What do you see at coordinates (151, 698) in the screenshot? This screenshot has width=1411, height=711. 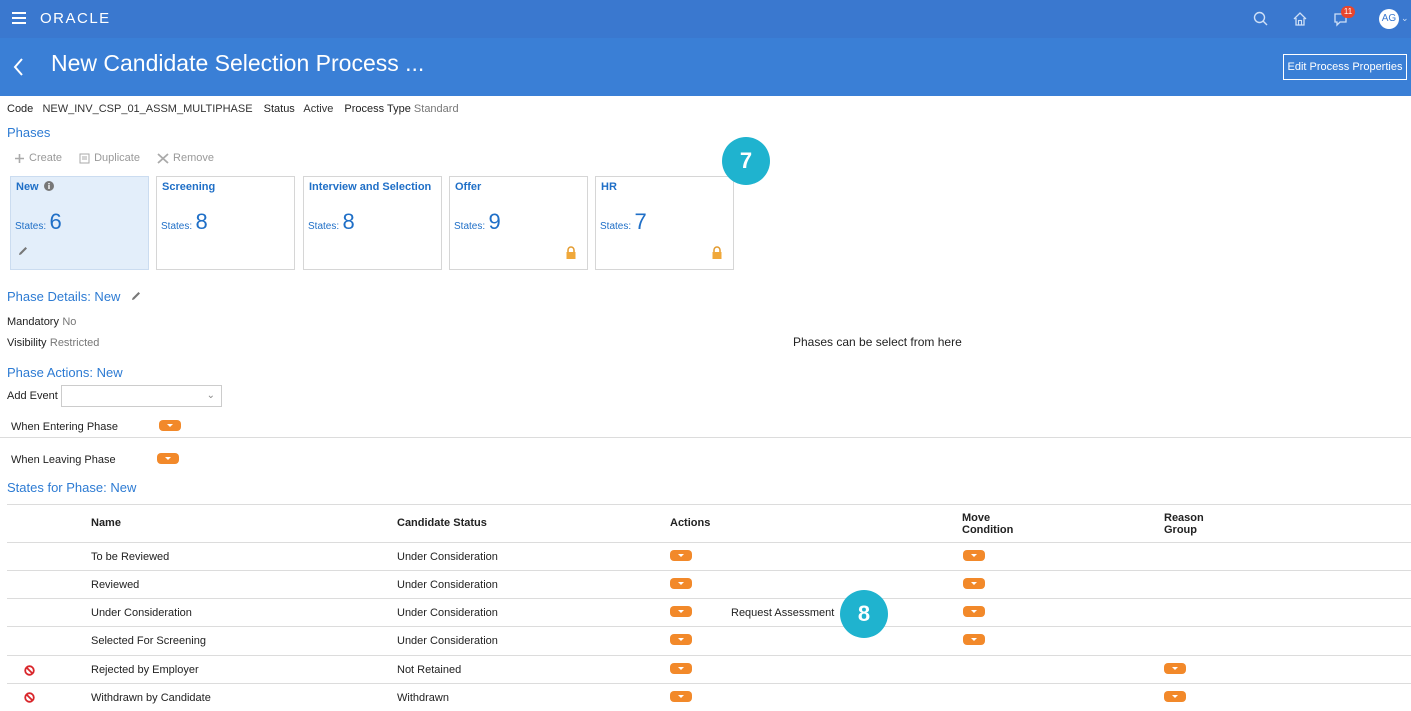 I see `state-name: Withdrawn by Candidate` at bounding box center [151, 698].